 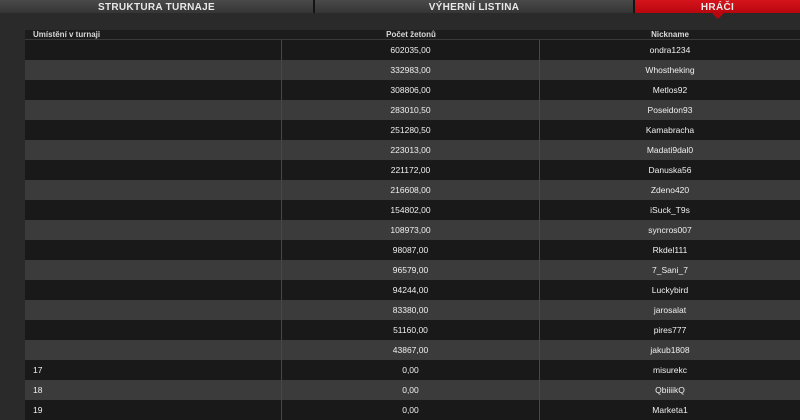 I want to click on table-row: 154802,00 iSuck_T9s, so click(x=412, y=210).